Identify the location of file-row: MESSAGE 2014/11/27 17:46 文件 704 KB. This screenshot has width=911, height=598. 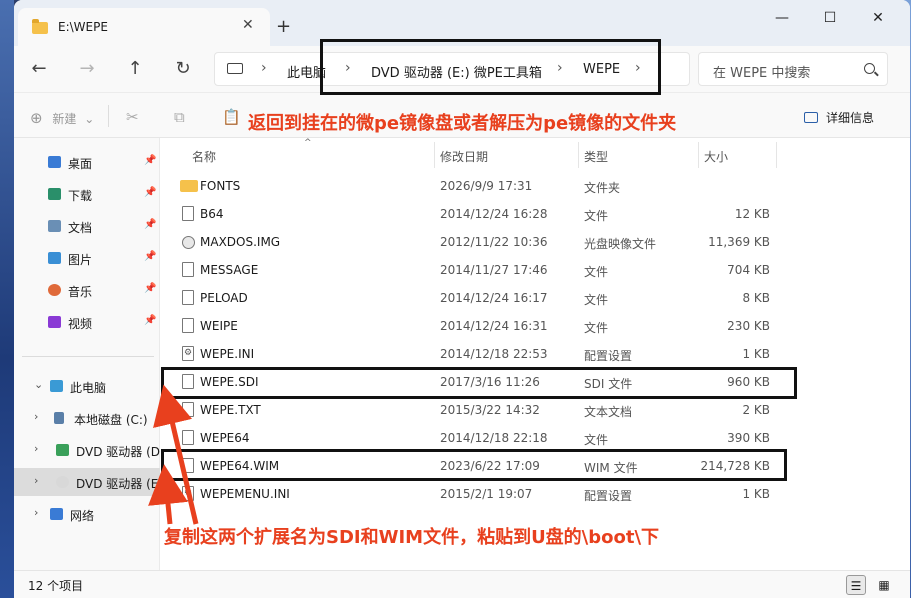
(535, 270).